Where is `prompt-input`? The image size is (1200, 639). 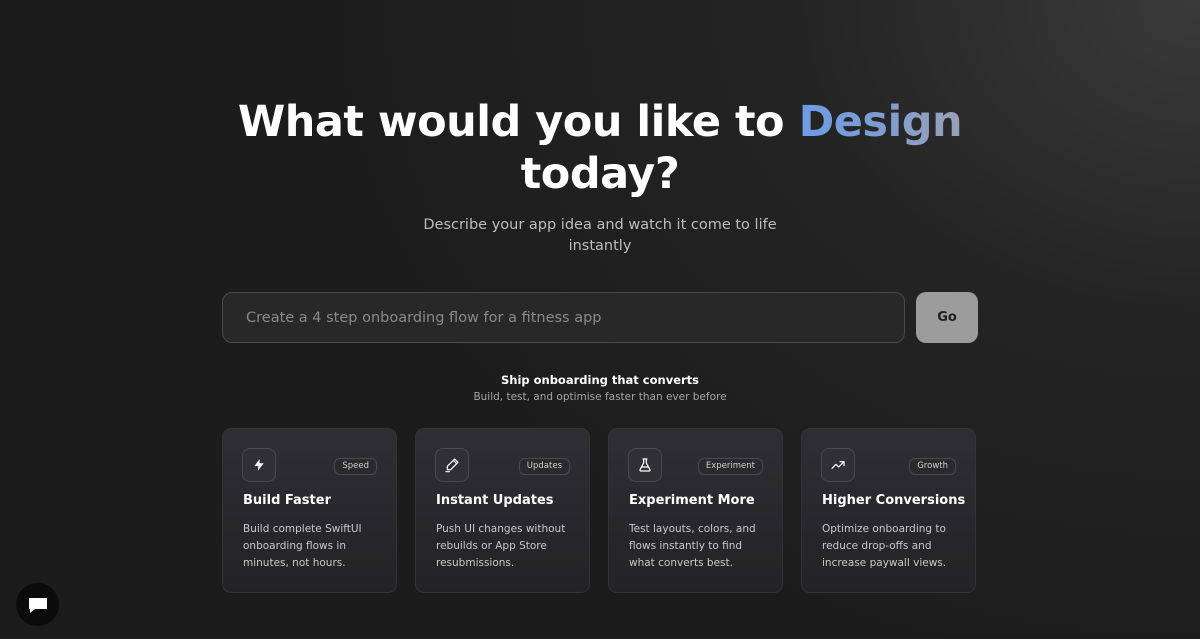
prompt-input is located at coordinates (563, 317).